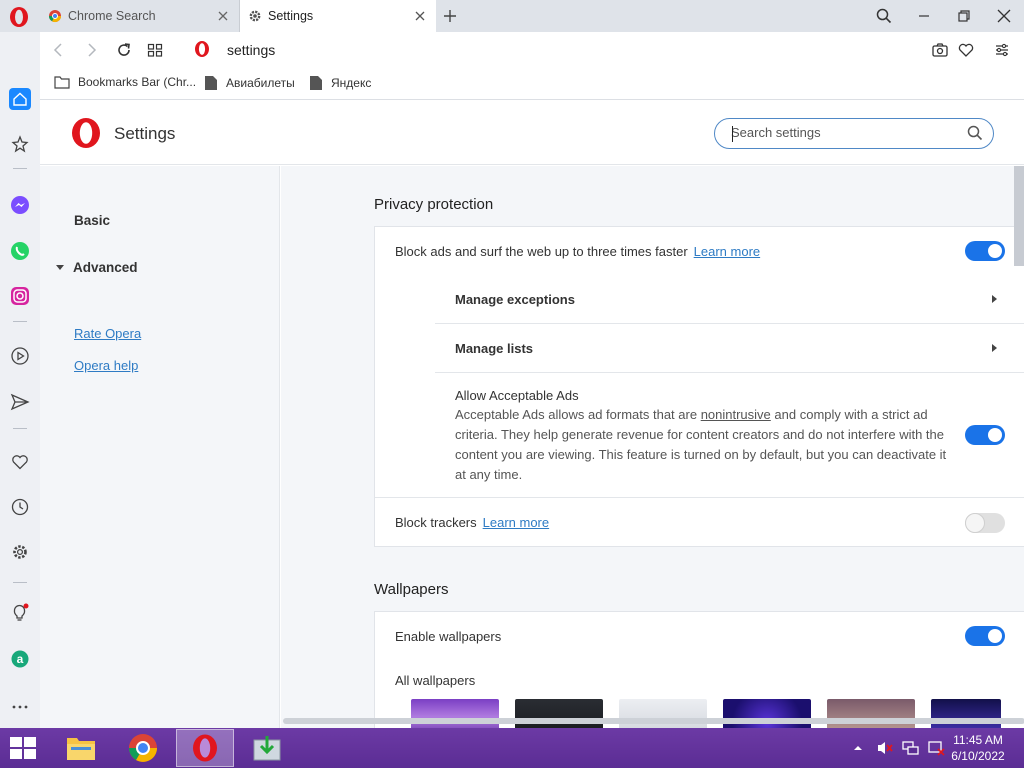 The image size is (1024, 768). Describe the element at coordinates (291, 16) in the screenshot. I see `tab-label: Settings` at that location.